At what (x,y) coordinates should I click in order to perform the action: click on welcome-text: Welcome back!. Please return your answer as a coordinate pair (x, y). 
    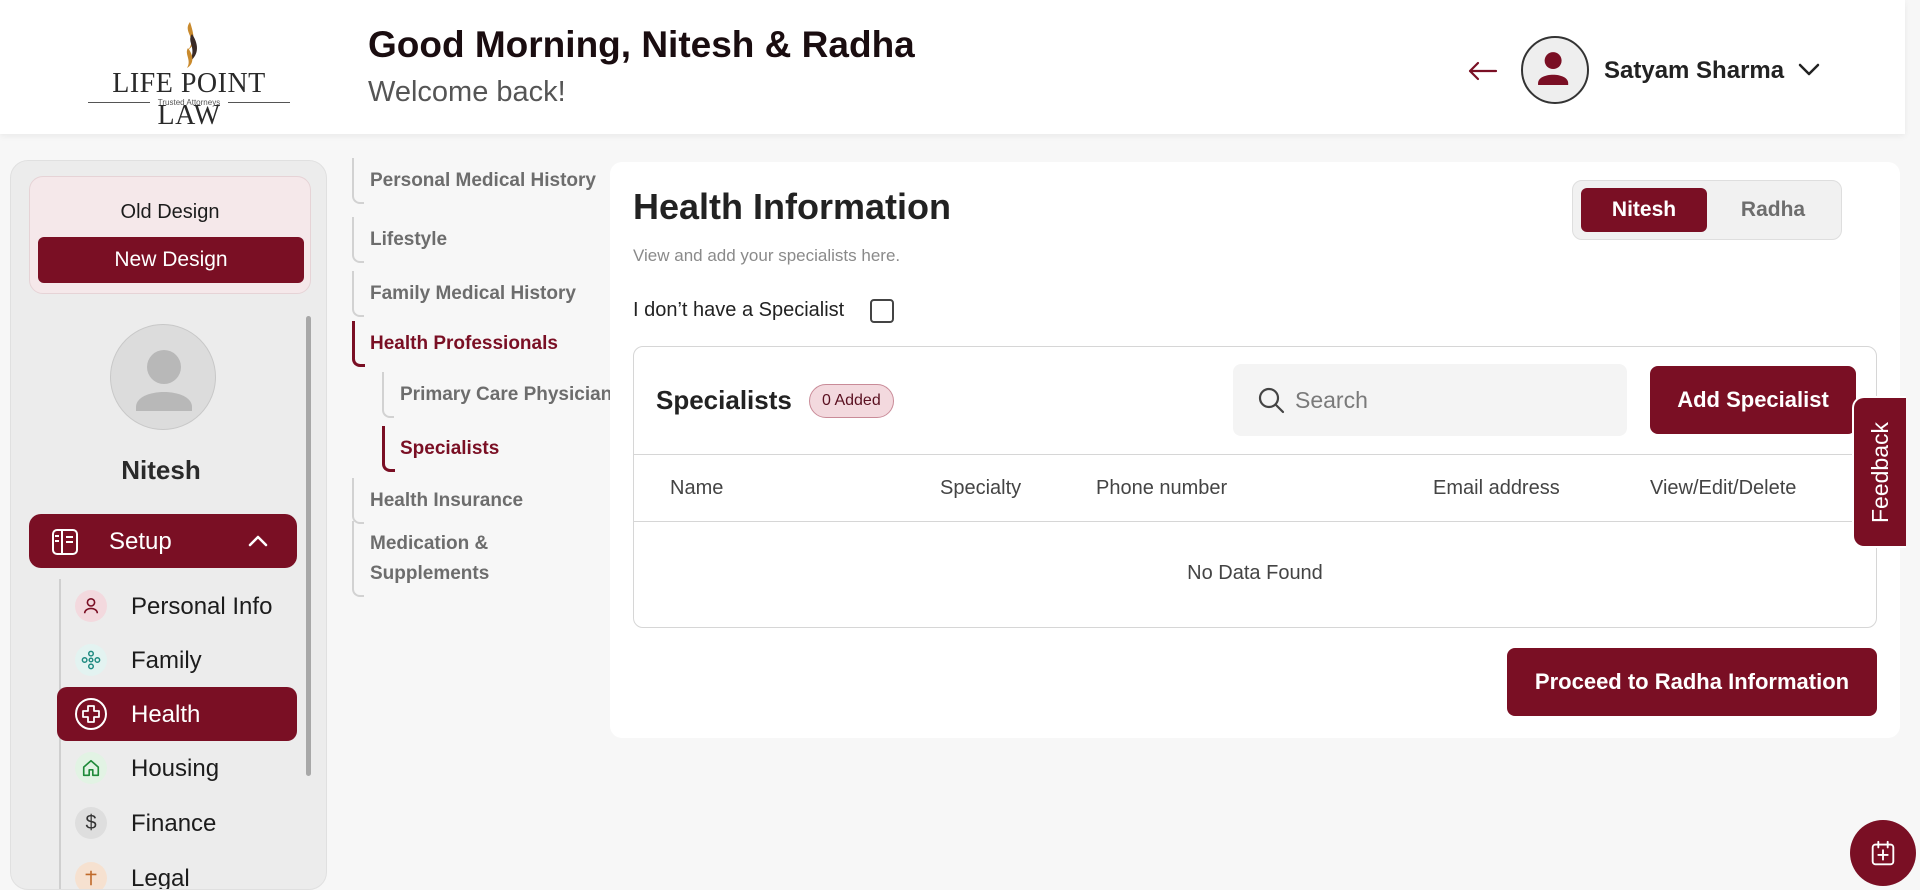
    Looking at the image, I should click on (467, 92).